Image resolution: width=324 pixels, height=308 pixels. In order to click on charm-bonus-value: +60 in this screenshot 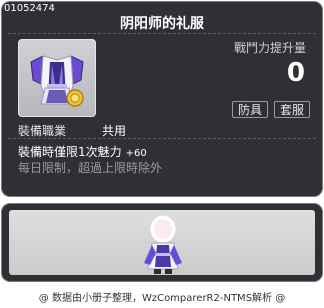, I will do `click(136, 153)`.